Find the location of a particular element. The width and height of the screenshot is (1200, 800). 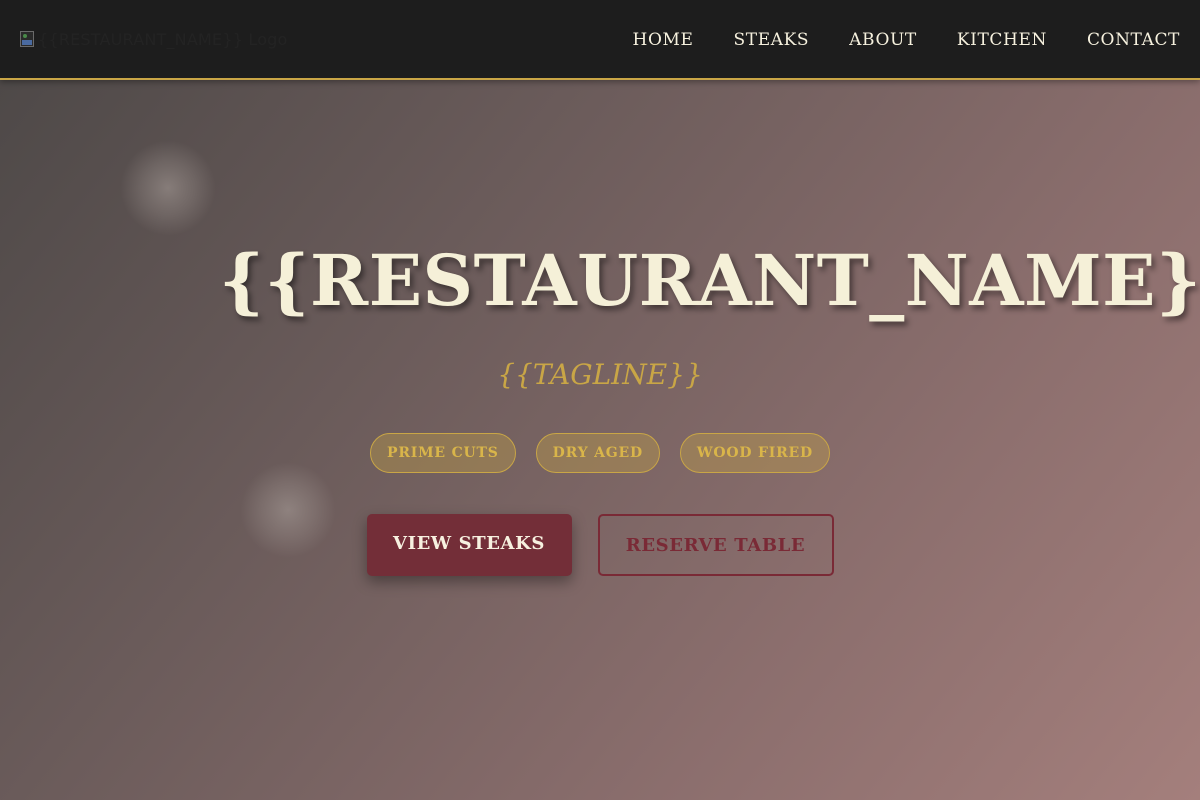

badge-dry-aged: DRY AGED is located at coordinates (597, 453).